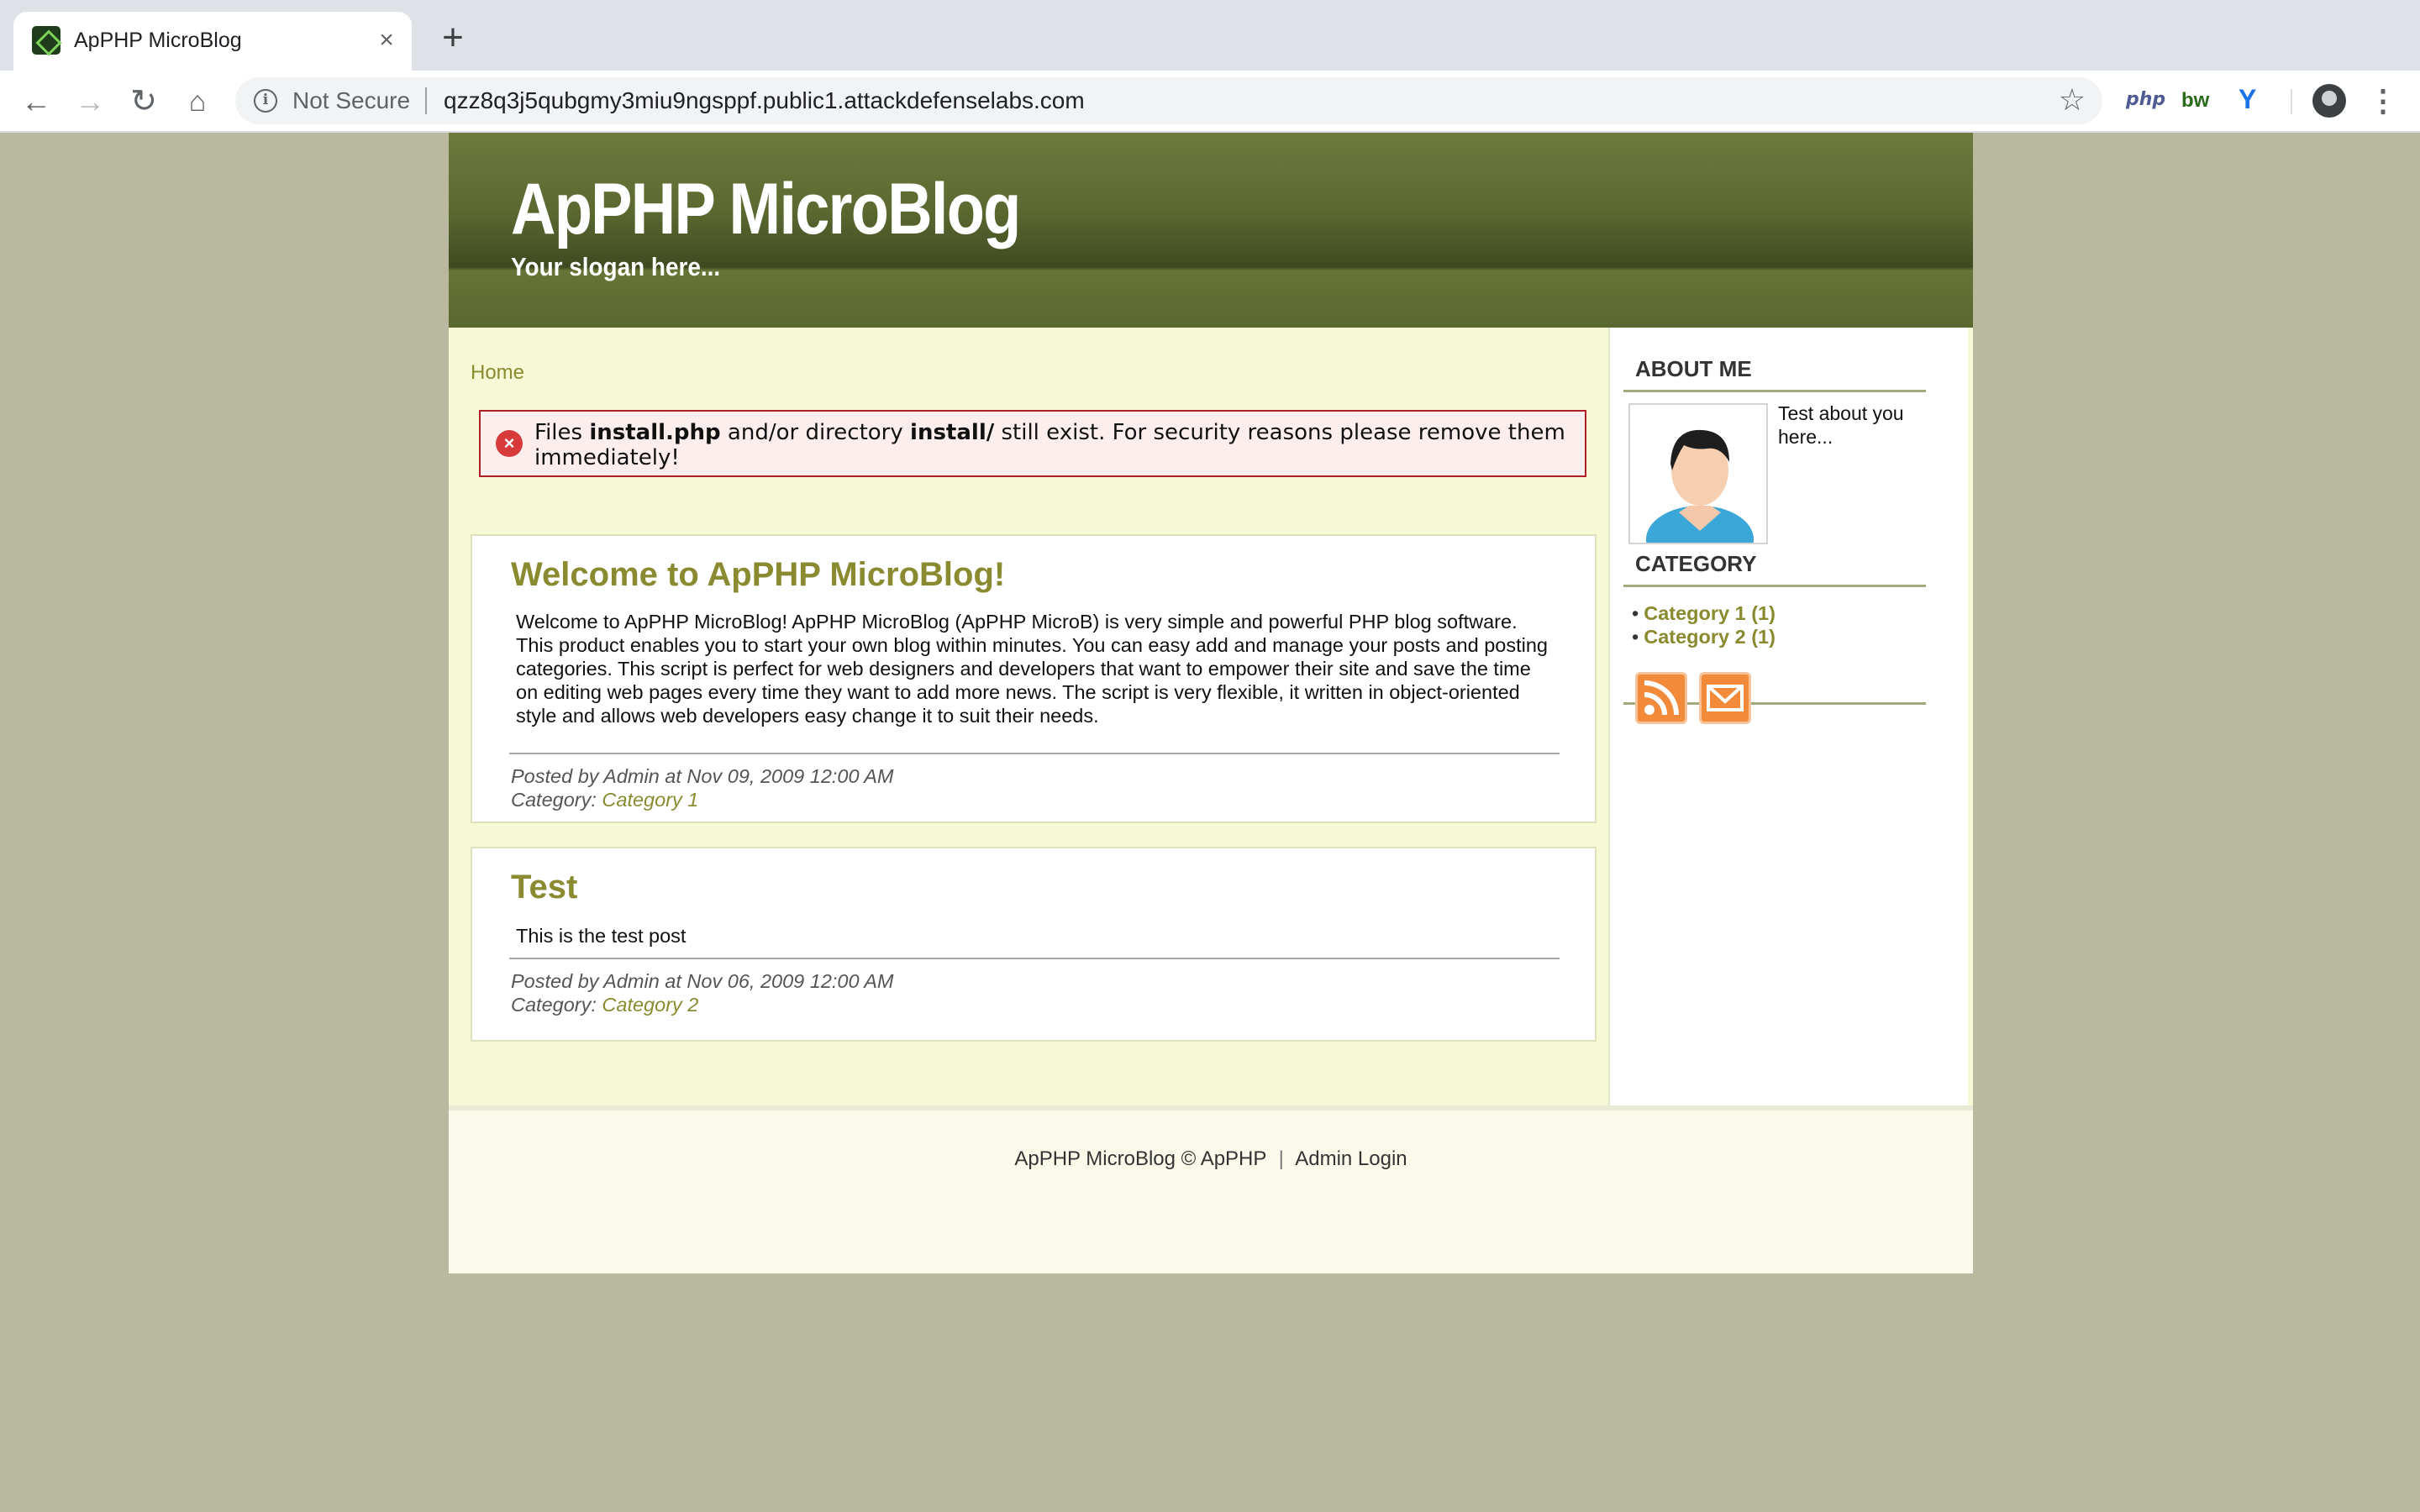 The width and height of the screenshot is (2420, 1512). What do you see at coordinates (2329, 101) in the screenshot?
I see `profile-avatar-icon` at bounding box center [2329, 101].